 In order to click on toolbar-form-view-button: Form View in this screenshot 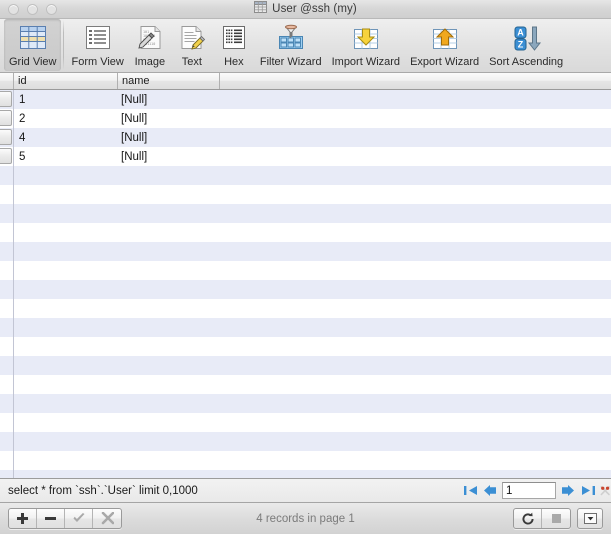, I will do `click(97, 45)`.